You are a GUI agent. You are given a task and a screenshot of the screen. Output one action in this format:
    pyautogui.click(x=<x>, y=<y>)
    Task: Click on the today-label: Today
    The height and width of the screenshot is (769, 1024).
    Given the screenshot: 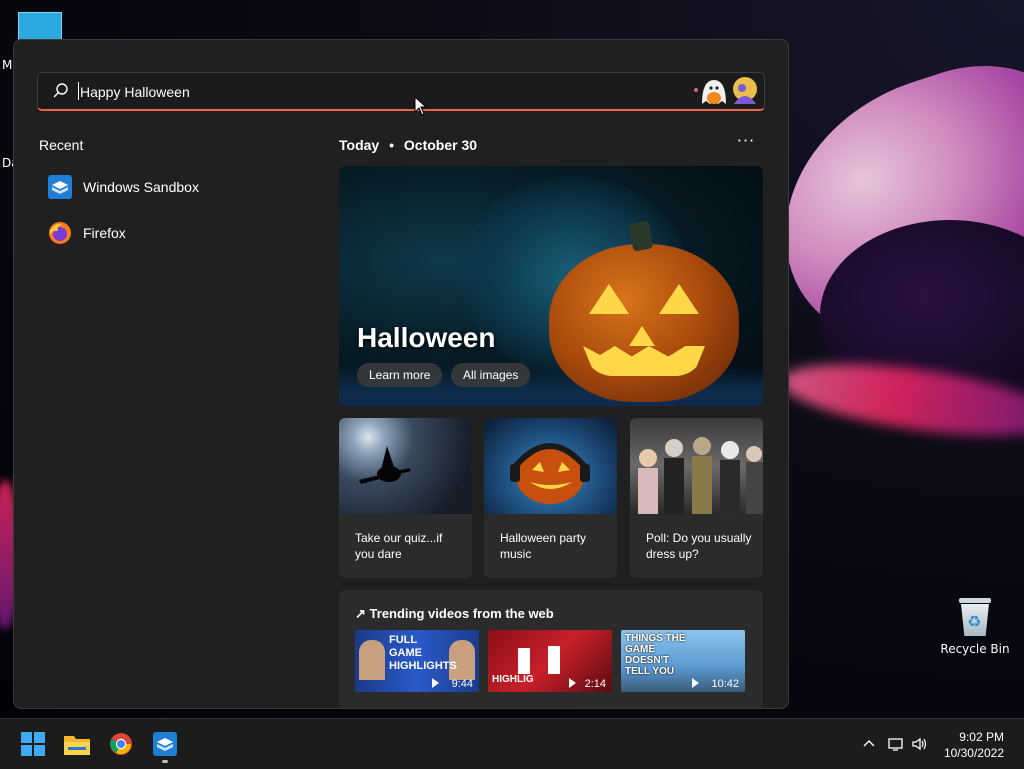 What is the action you would take?
    pyautogui.click(x=359, y=145)
    